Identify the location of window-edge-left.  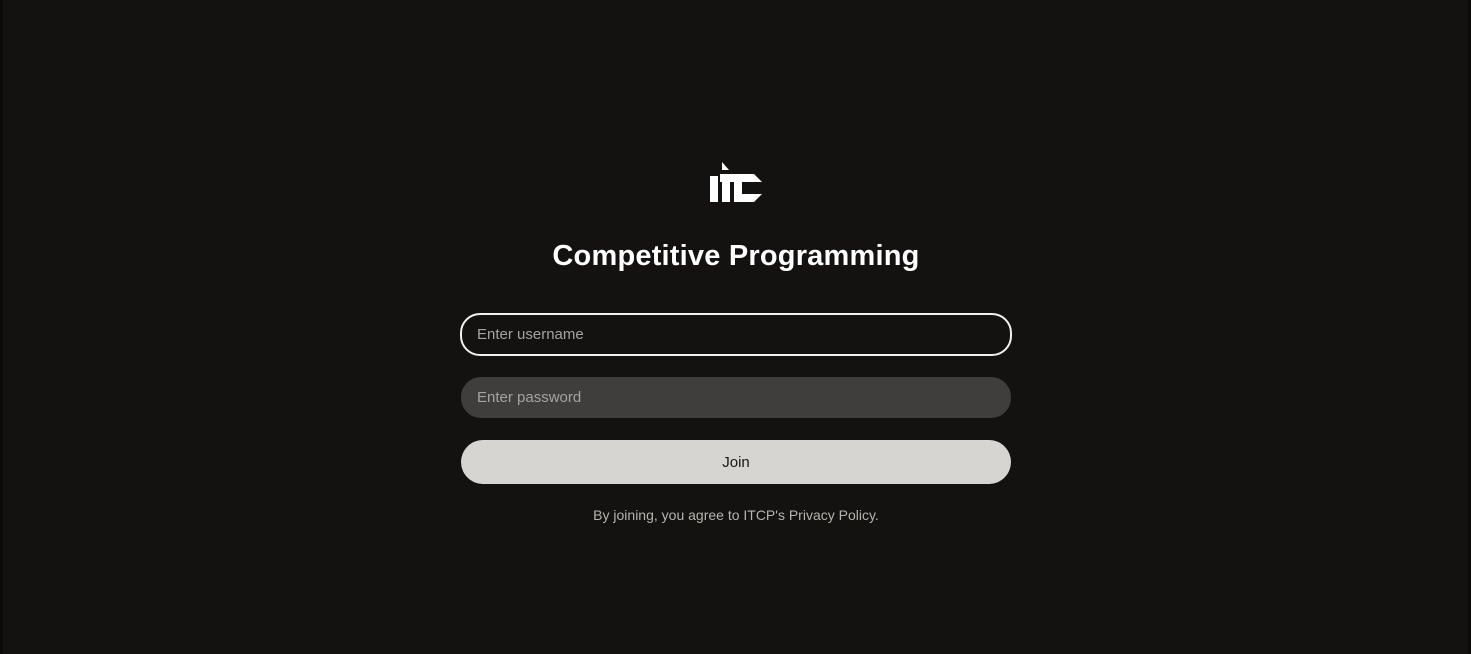
(1, 327).